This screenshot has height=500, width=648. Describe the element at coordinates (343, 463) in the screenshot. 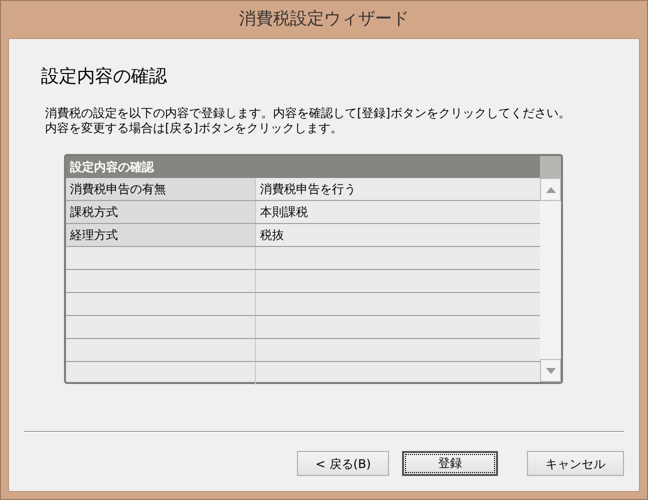

I see `dialog-button: < 戻る(B)` at that location.